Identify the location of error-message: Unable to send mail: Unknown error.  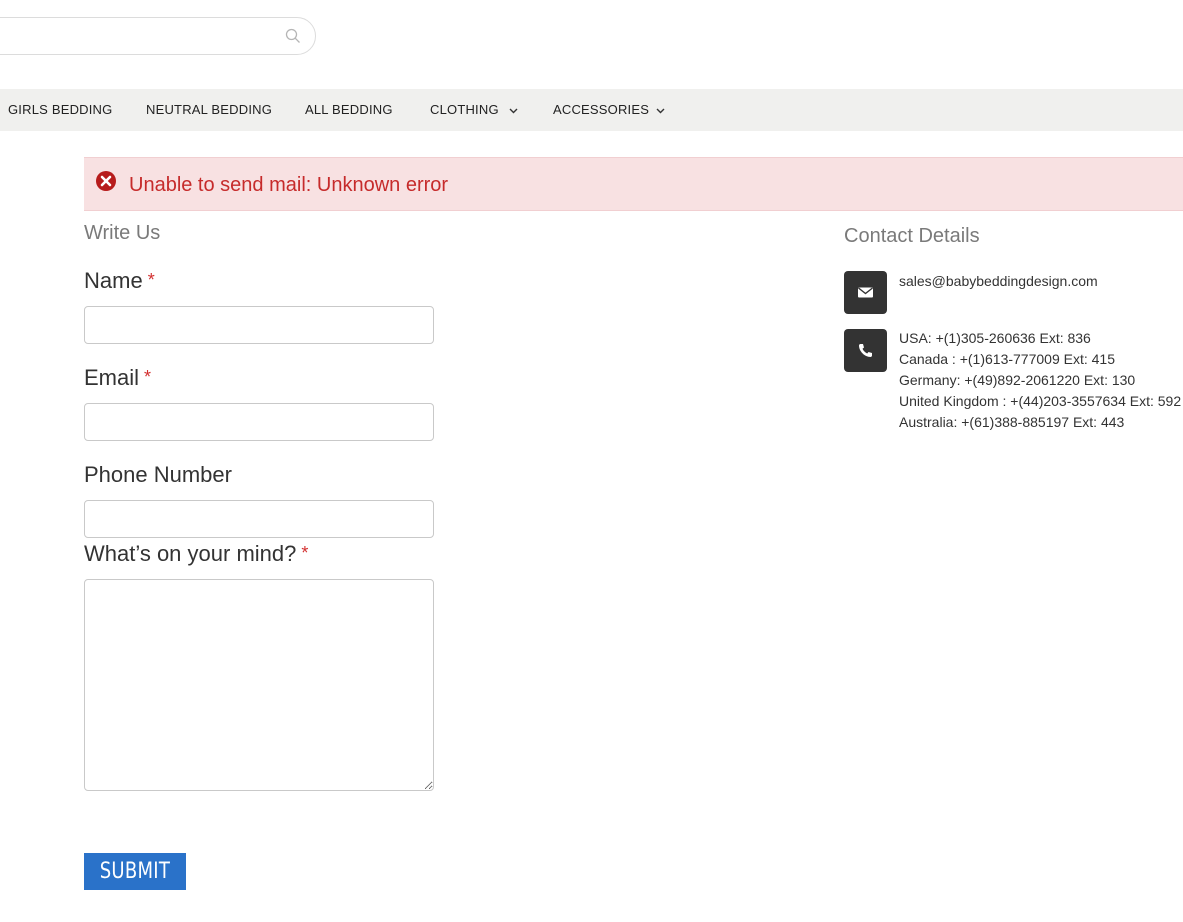
(289, 185).